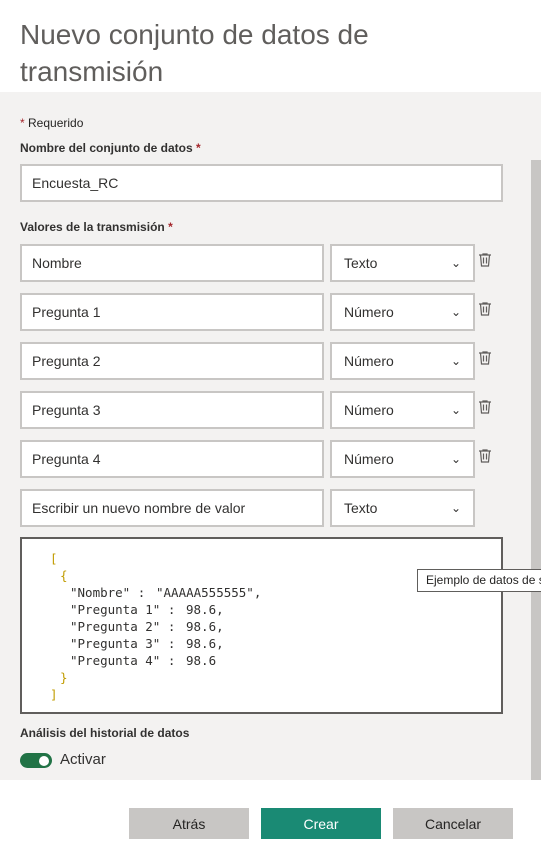 This screenshot has width=541, height=857. What do you see at coordinates (64, 677) in the screenshot?
I see `json-brace-close: }` at bounding box center [64, 677].